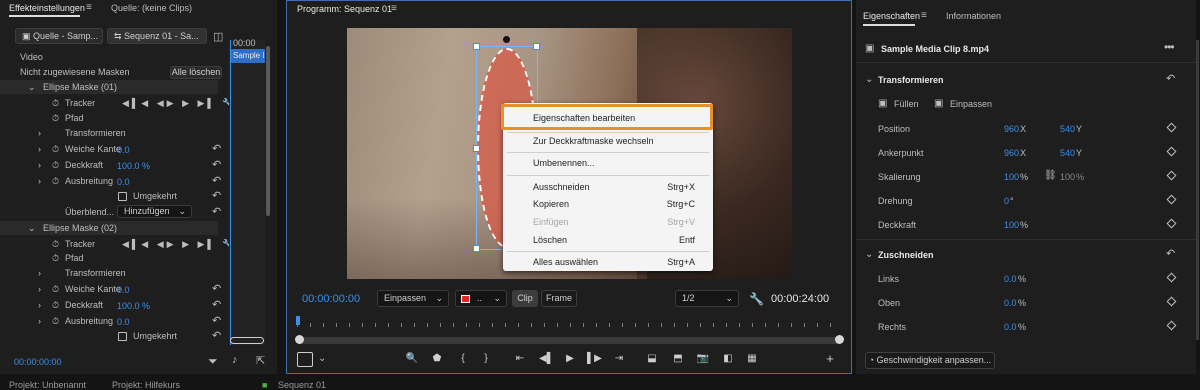 Image resolution: width=1200 pixels, height=390 pixels. What do you see at coordinates (911, 80) in the screenshot?
I see `transform-header: Transformieren` at bounding box center [911, 80].